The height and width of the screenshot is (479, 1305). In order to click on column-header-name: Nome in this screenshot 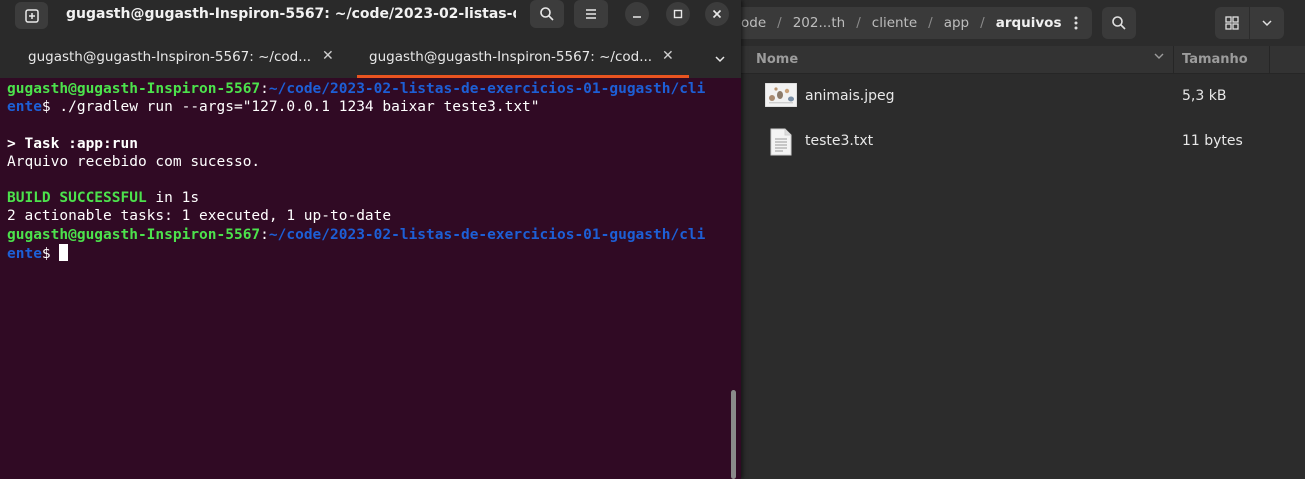, I will do `click(777, 59)`.